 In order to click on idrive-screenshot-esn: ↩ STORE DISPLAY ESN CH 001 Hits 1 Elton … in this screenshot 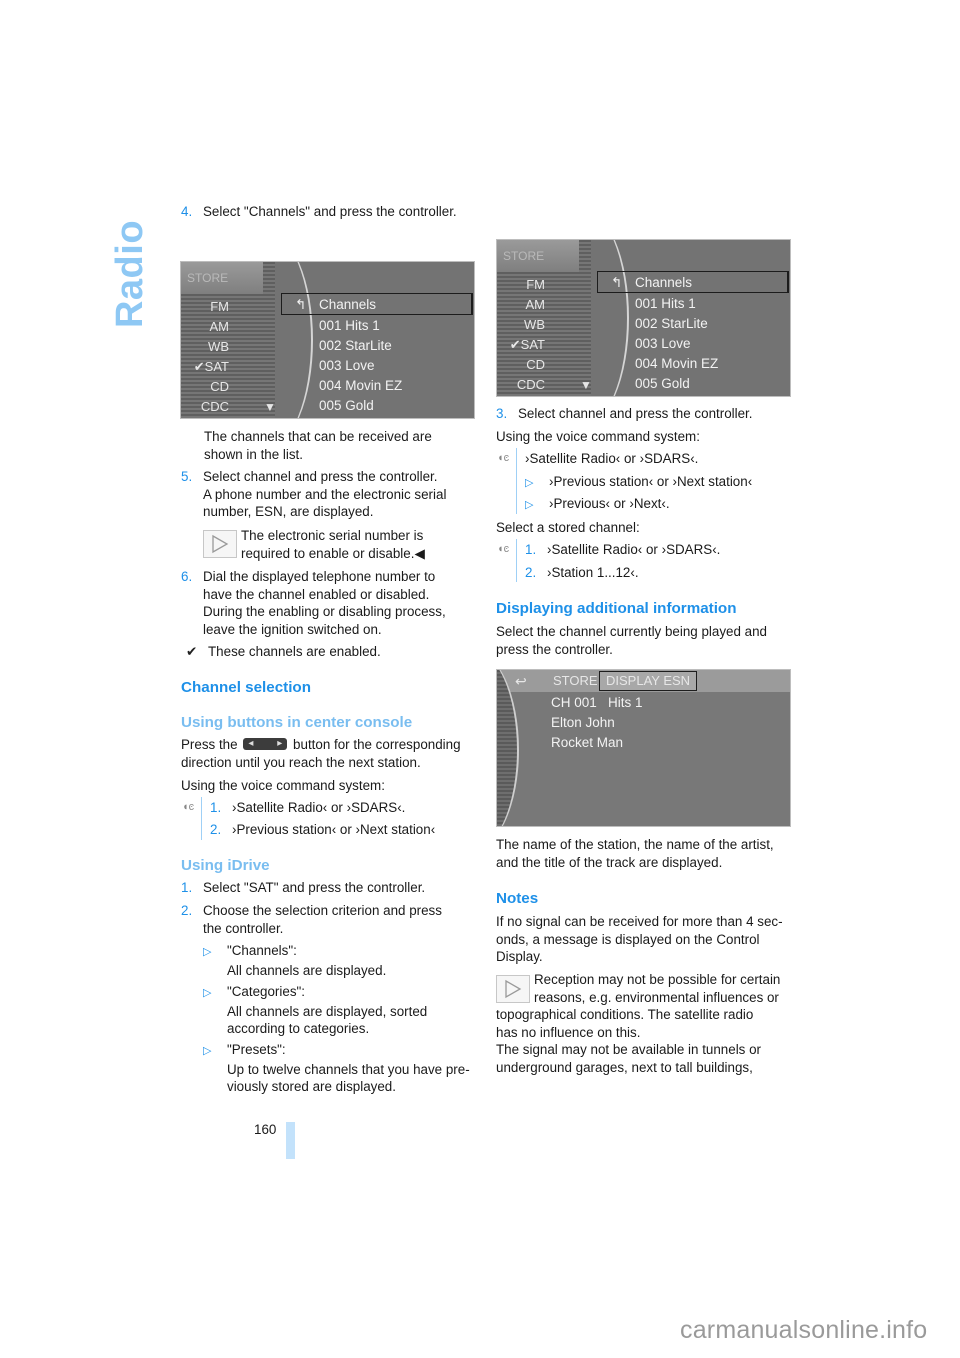, I will do `click(643, 748)`.